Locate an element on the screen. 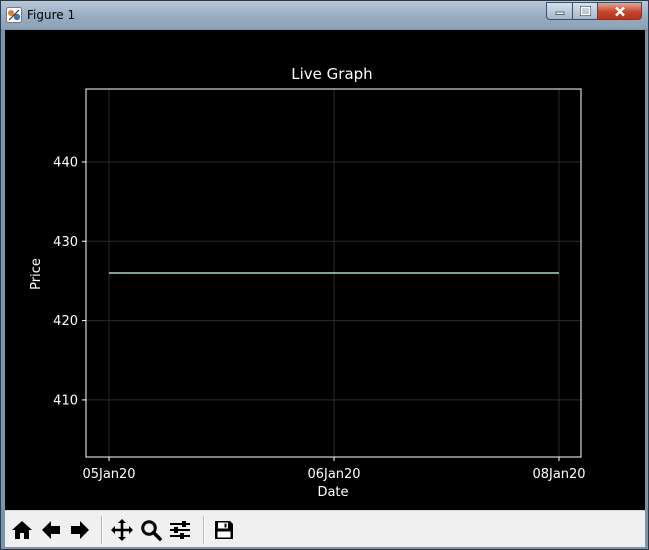 Image resolution: width=649 pixels, height=550 pixels. minimize-button is located at coordinates (559, 11).